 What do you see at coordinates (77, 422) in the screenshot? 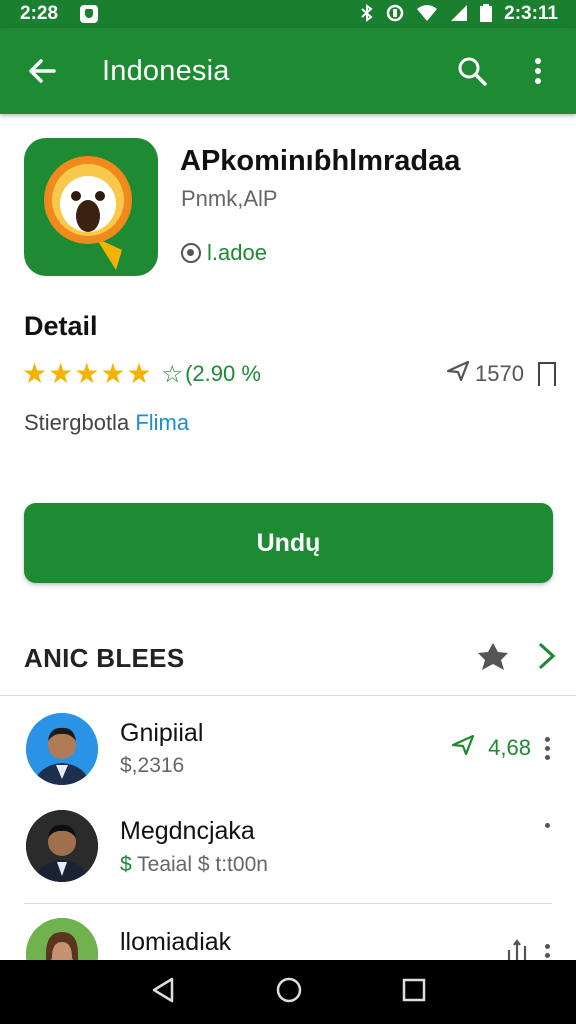
I see `category-label: Stiergbotla` at bounding box center [77, 422].